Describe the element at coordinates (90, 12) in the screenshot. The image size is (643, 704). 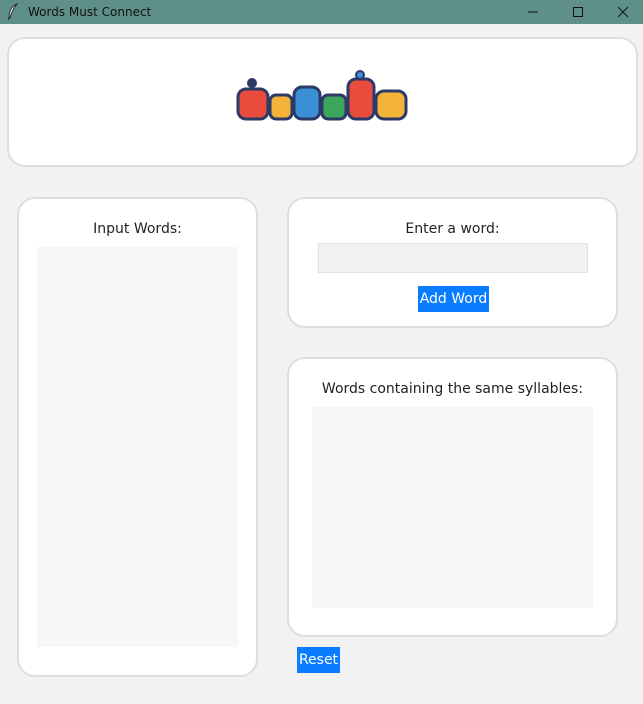
I see `window-title: Words Must Connect` at that location.